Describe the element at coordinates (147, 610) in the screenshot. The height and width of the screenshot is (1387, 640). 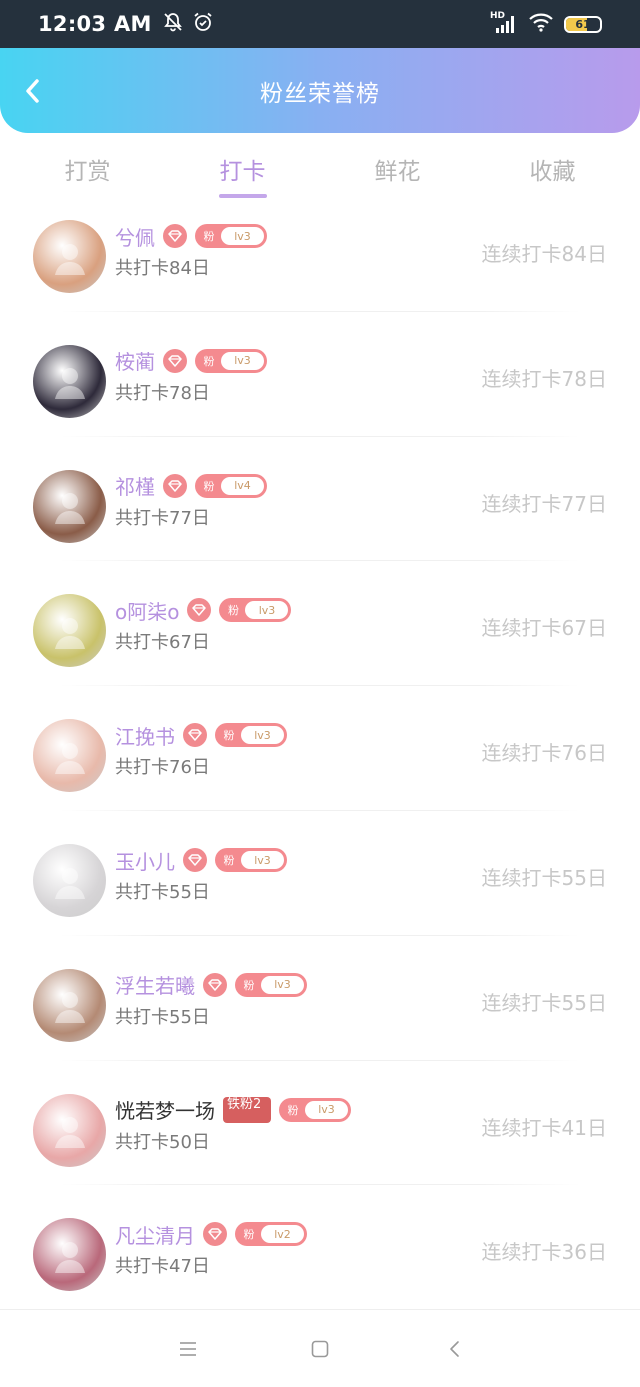
I see `user-name: o阿柒o` at that location.